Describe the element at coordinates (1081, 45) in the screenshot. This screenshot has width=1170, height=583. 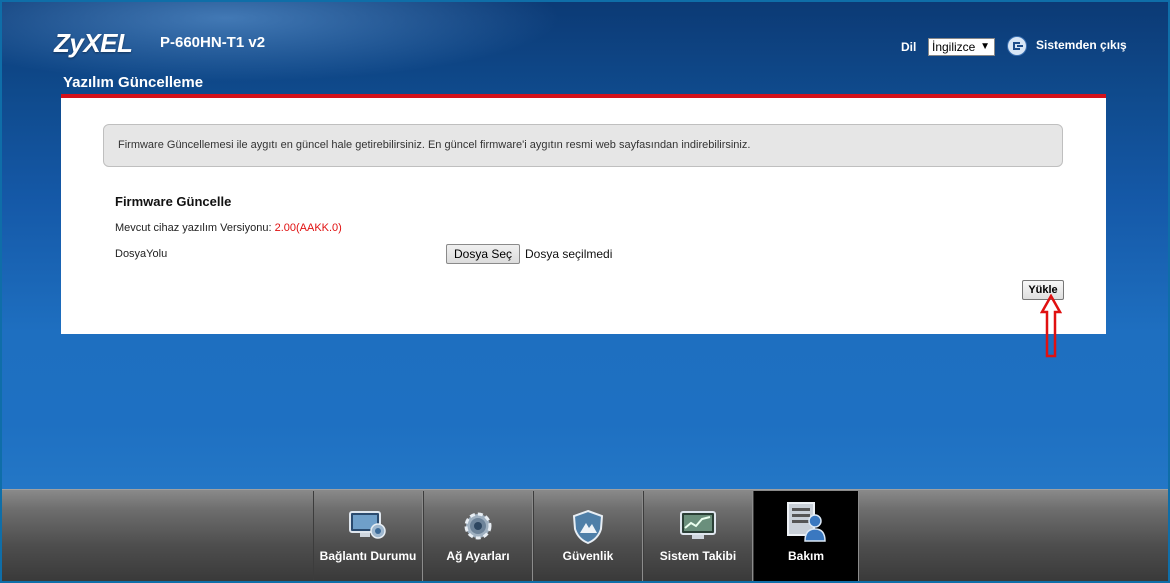
I see `logout-link: Sistemden çıkış` at that location.